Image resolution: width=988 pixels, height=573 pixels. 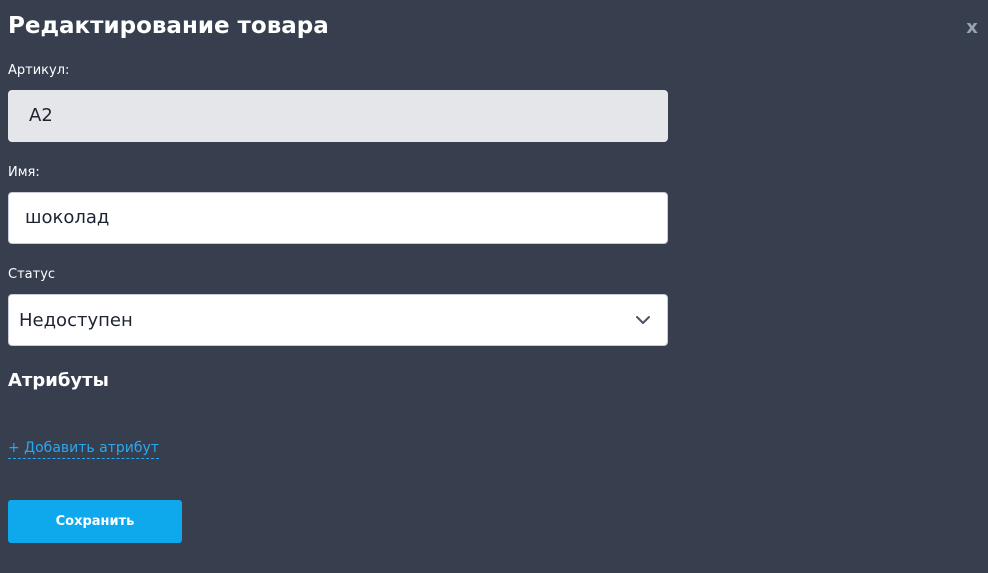 What do you see at coordinates (76, 320) in the screenshot?
I see `status-select-value: Недоступен` at bounding box center [76, 320].